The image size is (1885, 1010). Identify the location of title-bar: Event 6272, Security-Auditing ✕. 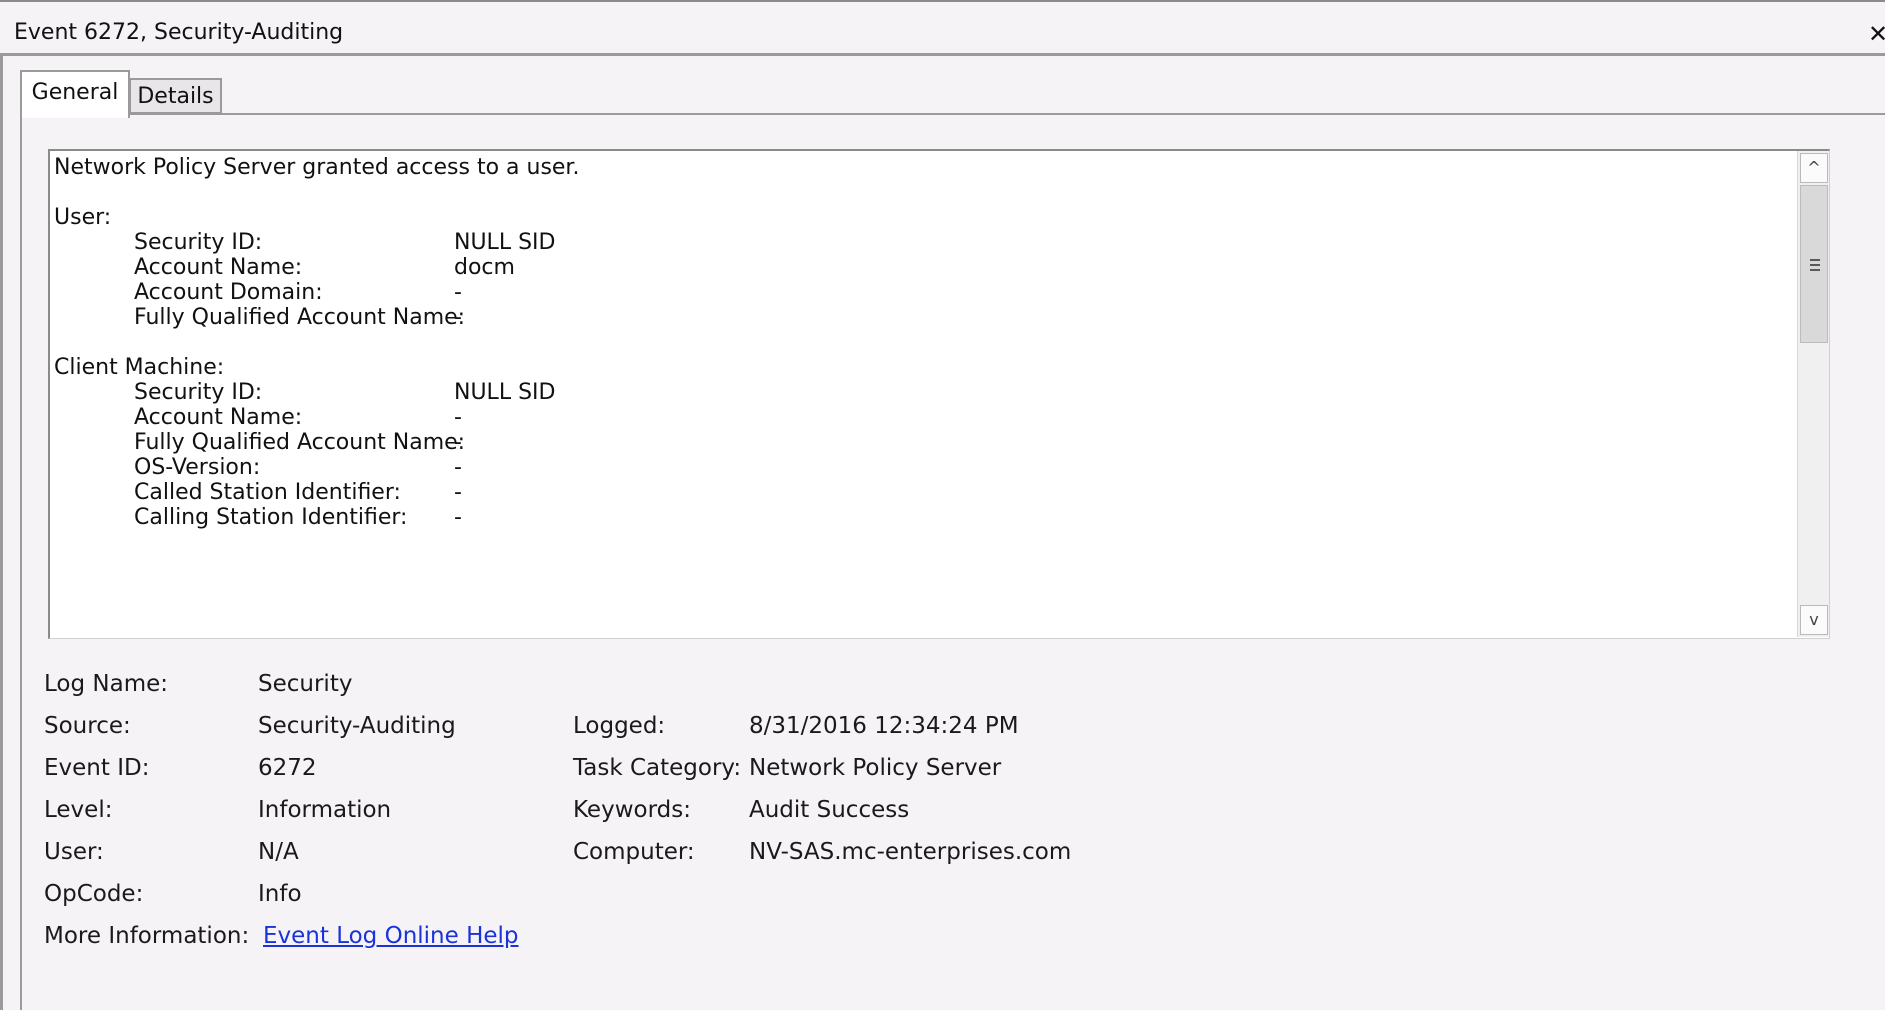
(942, 28).